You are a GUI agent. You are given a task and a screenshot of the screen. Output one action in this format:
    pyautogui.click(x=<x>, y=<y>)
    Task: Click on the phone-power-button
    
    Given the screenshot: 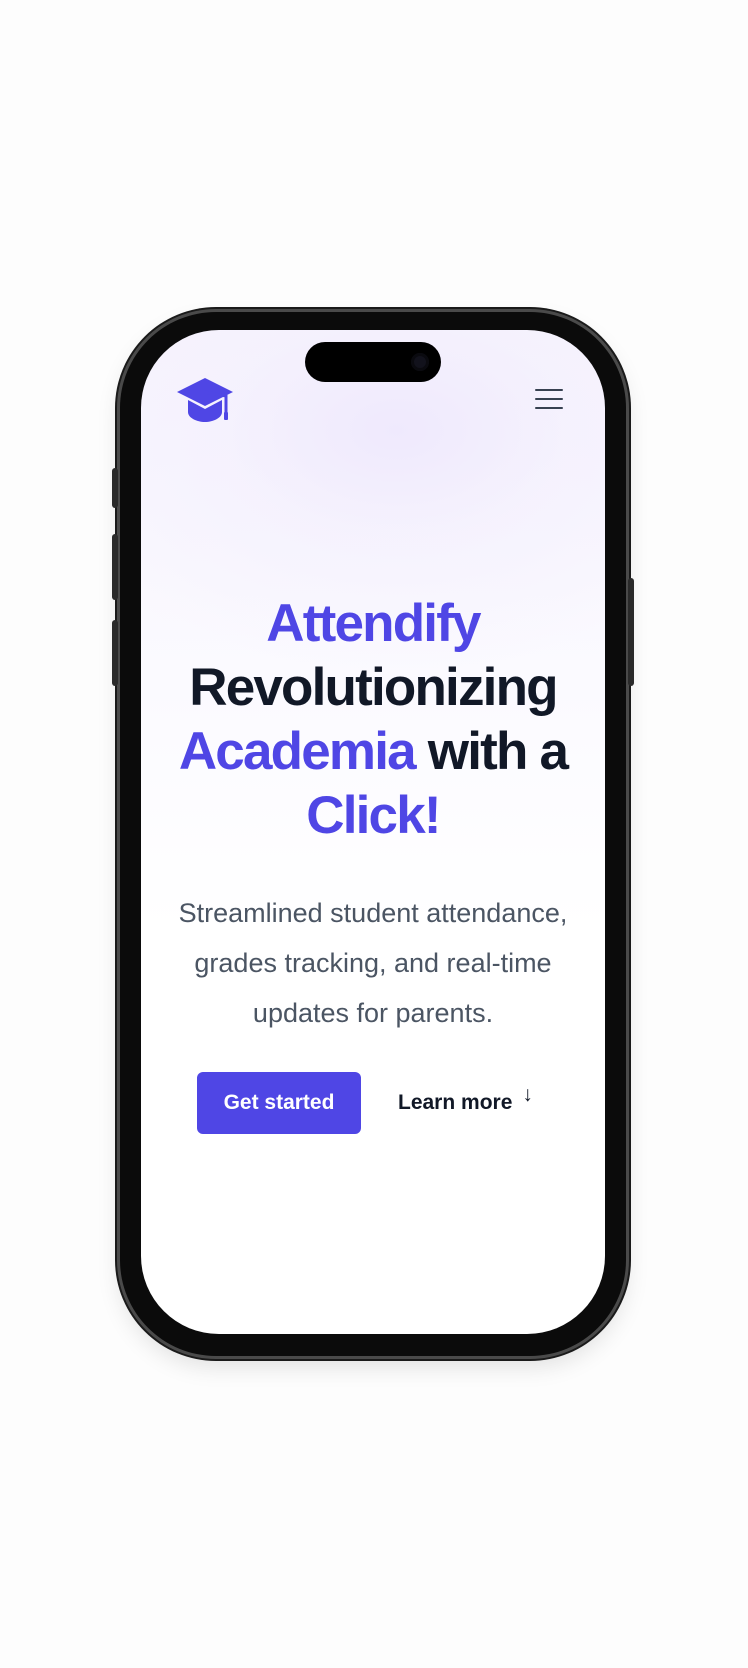 What is the action you would take?
    pyautogui.click(x=631, y=632)
    